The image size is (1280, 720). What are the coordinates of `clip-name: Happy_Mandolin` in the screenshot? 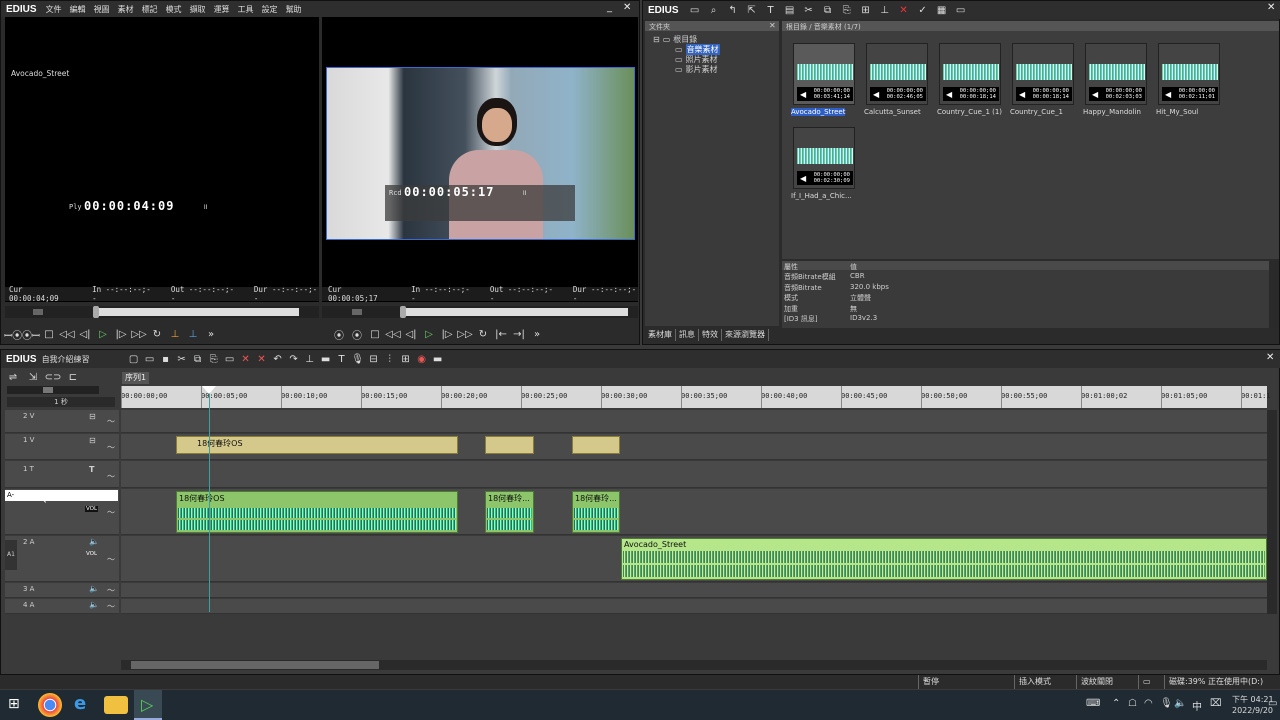 It's located at (1112, 112).